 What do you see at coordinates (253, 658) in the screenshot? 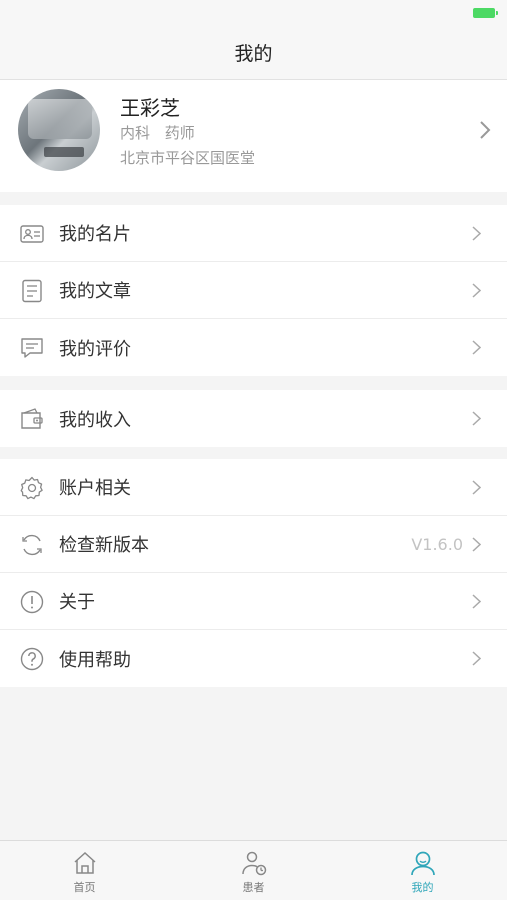
I see `menu-item-help: 使用帮助` at bounding box center [253, 658].